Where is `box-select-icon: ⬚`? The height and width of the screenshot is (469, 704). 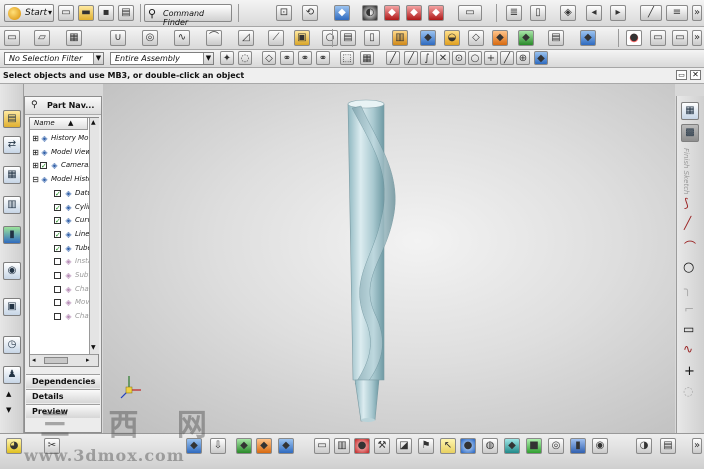 box-select-icon: ⬚ is located at coordinates (347, 58).